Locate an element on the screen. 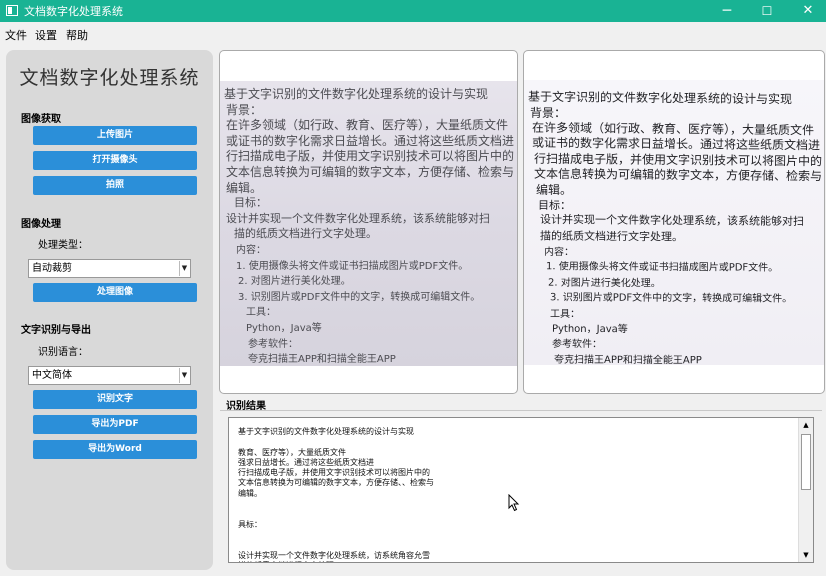 Image resolution: width=826 pixels, height=576 pixels. minimize-button: ─ is located at coordinates (727, 11).